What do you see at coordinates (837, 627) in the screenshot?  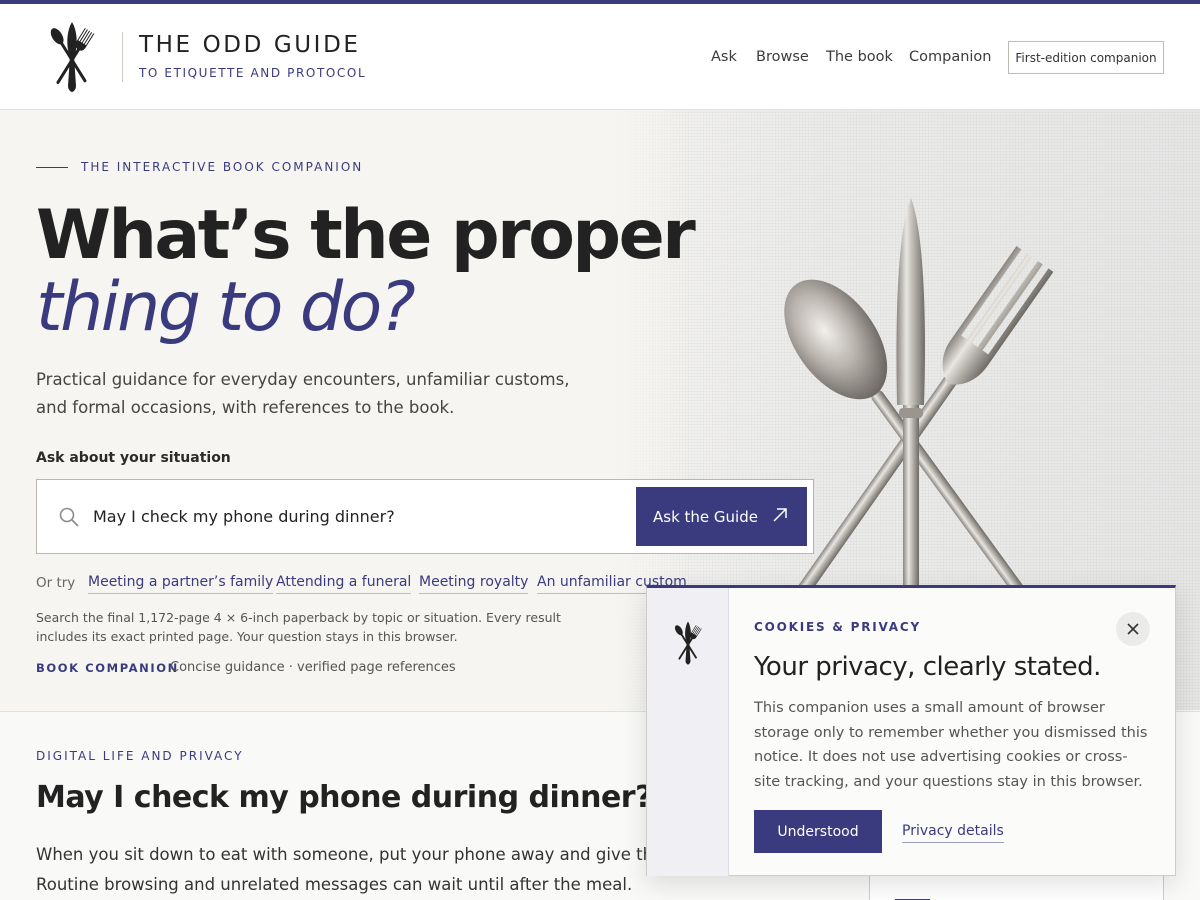 I see `cookie-eyebrow: COOKIES & PRIVACY` at bounding box center [837, 627].